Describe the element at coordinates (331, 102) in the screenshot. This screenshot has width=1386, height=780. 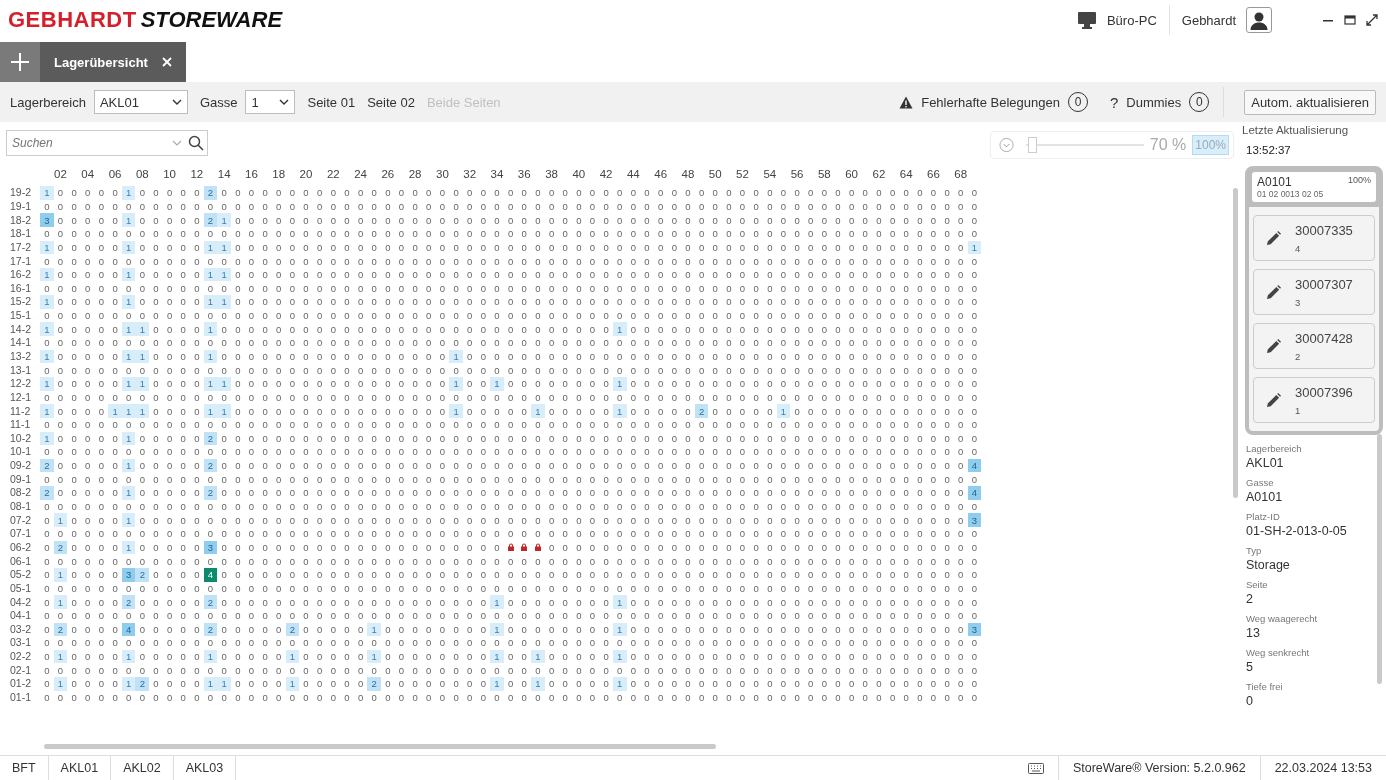
I see `side-link: Seite 01` at that location.